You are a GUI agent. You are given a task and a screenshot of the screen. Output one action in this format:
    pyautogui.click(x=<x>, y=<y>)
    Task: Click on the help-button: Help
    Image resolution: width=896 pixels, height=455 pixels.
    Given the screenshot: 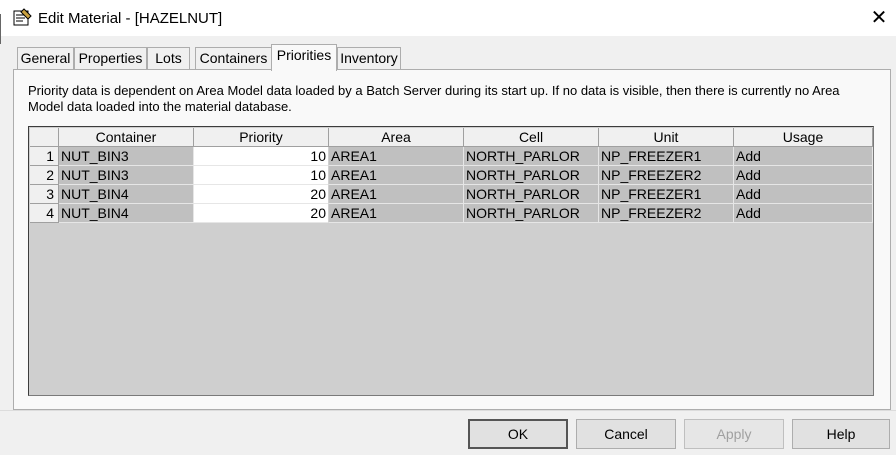 What is the action you would take?
    pyautogui.click(x=841, y=434)
    